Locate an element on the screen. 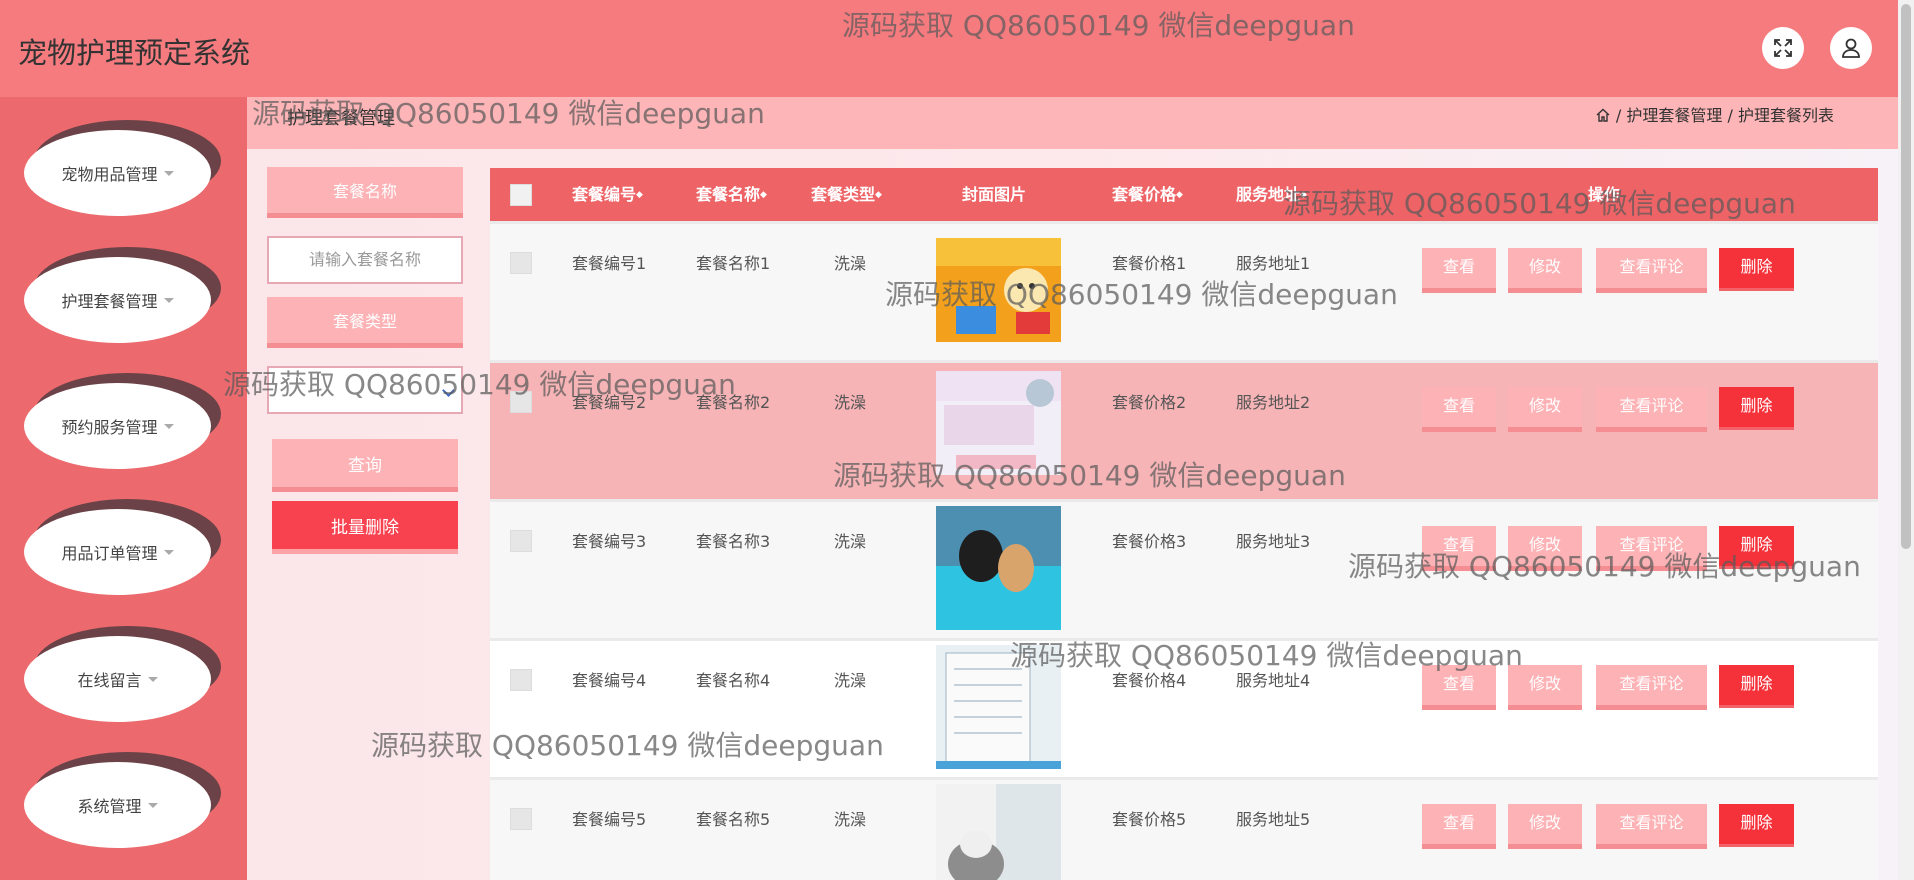 This screenshot has width=1914, height=880. cell-name: 套餐名称1 is located at coordinates (733, 263).